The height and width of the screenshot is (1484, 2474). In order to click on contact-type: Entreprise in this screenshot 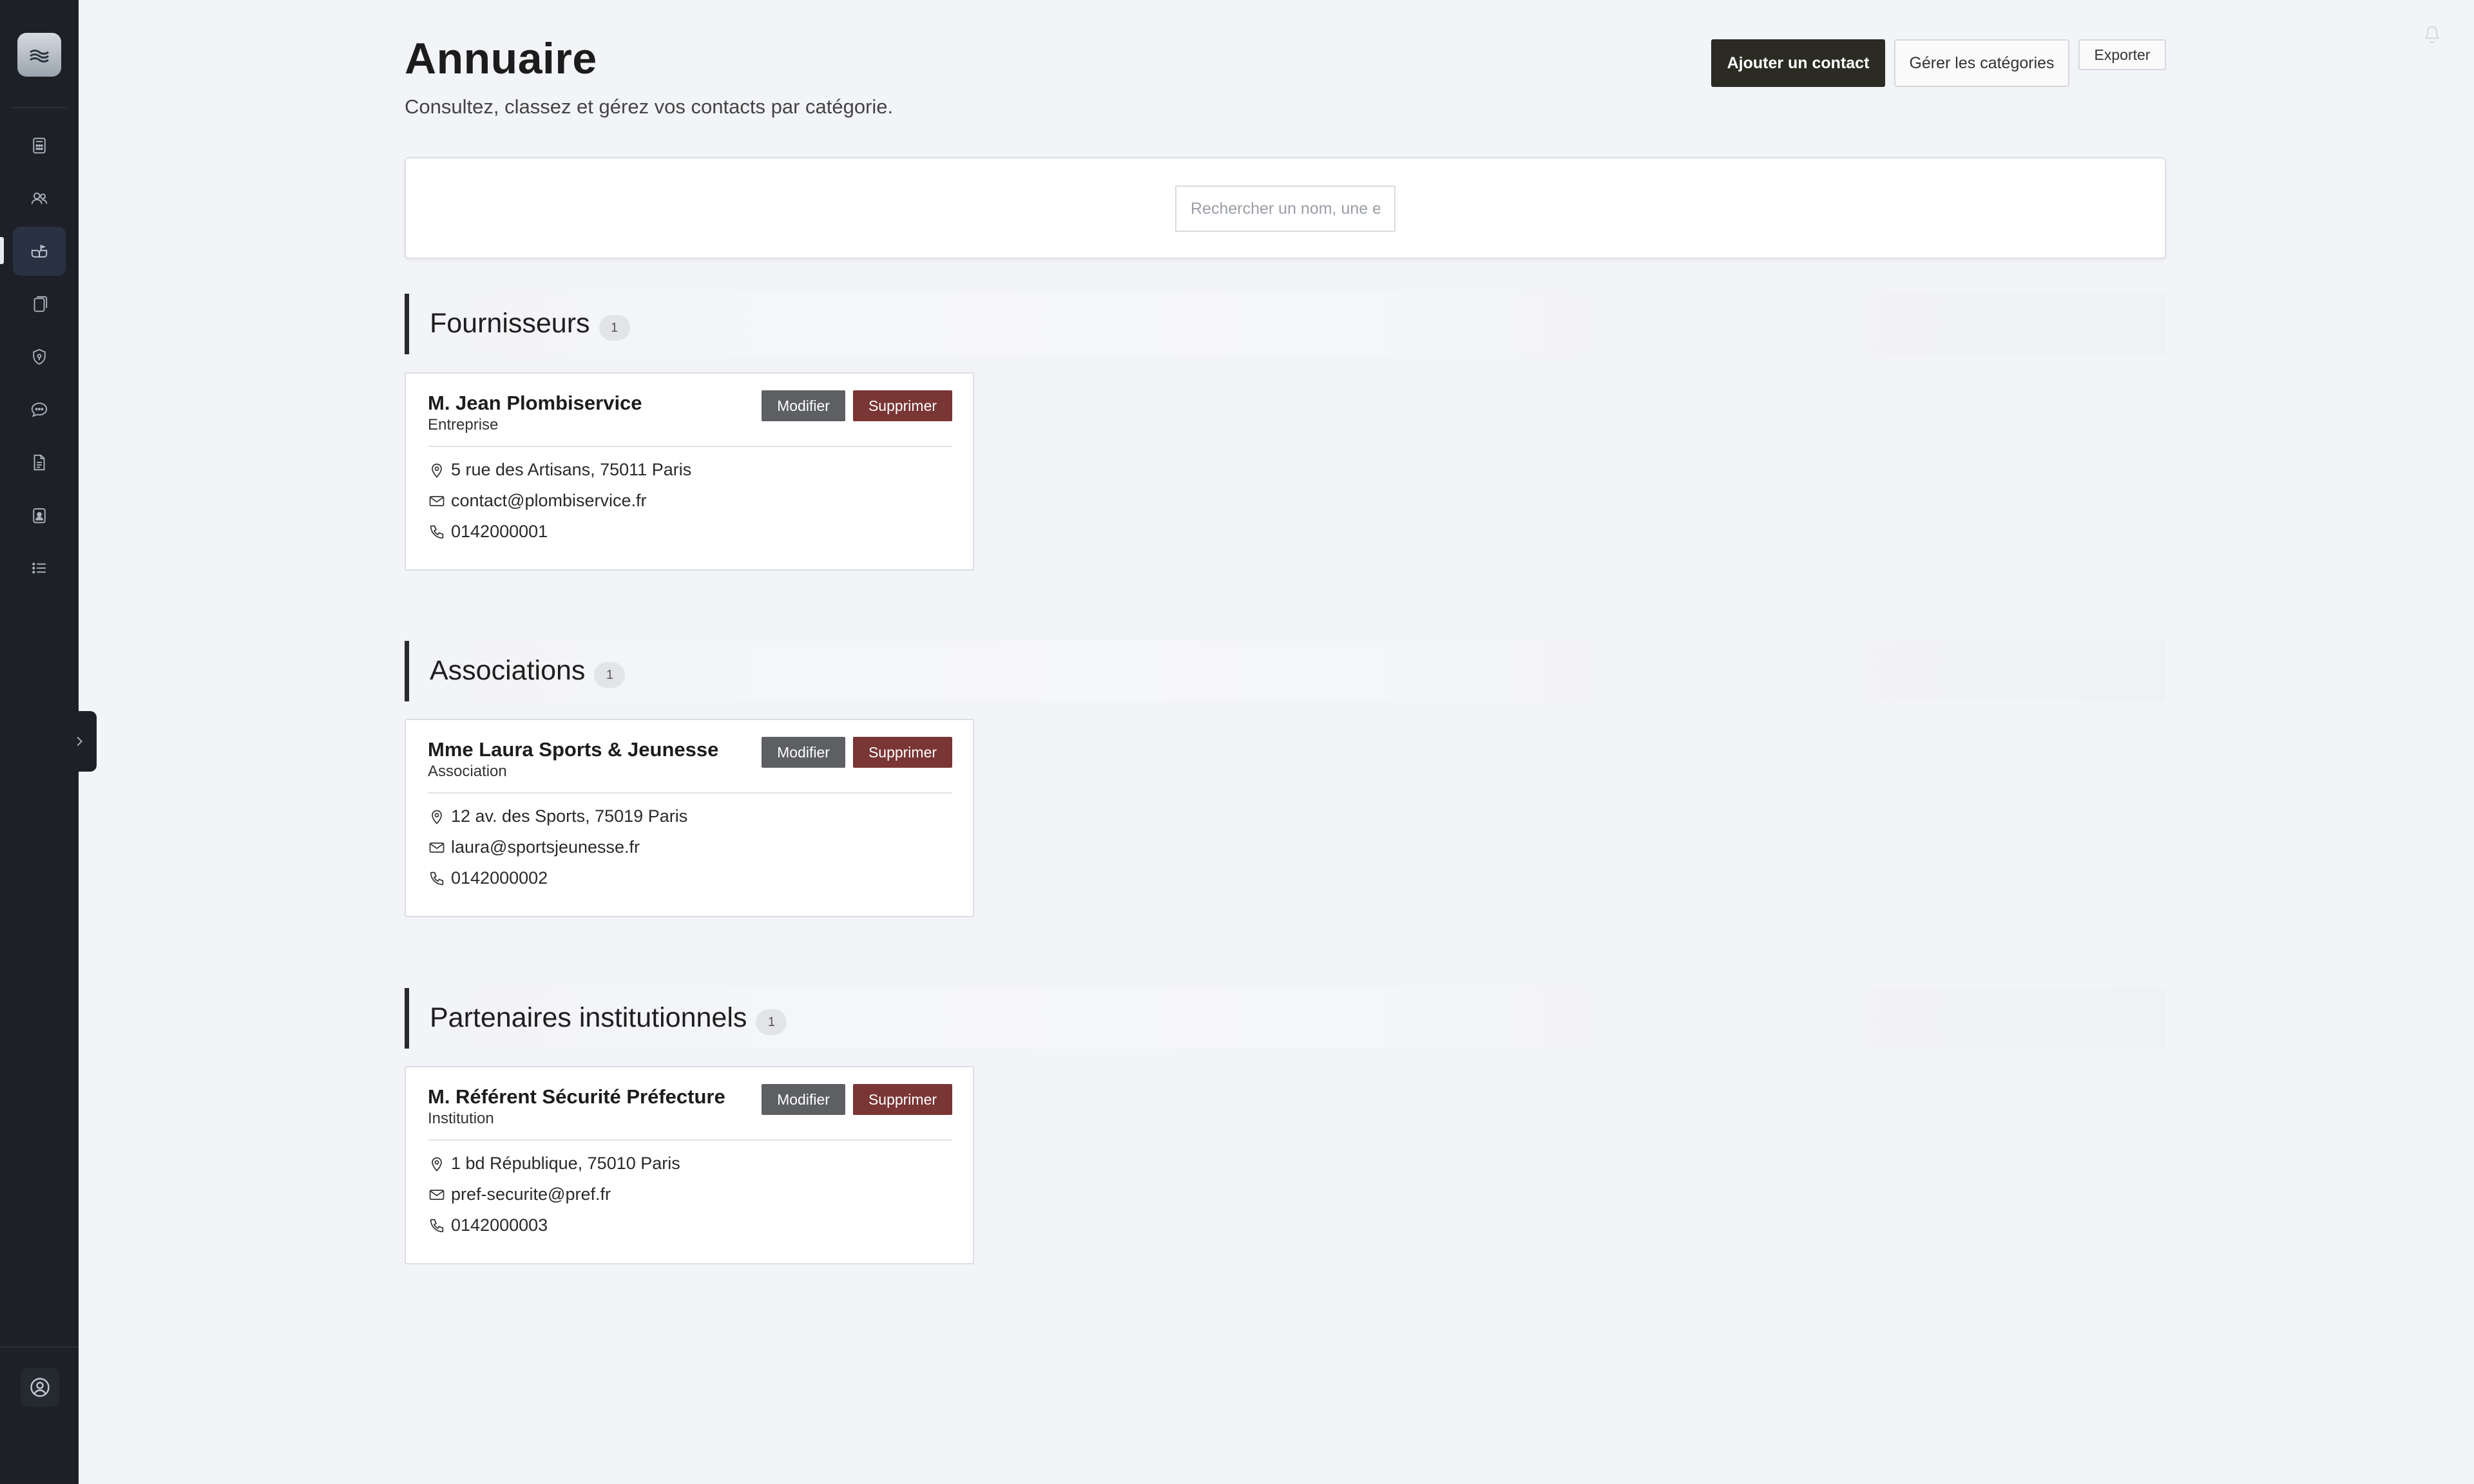, I will do `click(463, 424)`.